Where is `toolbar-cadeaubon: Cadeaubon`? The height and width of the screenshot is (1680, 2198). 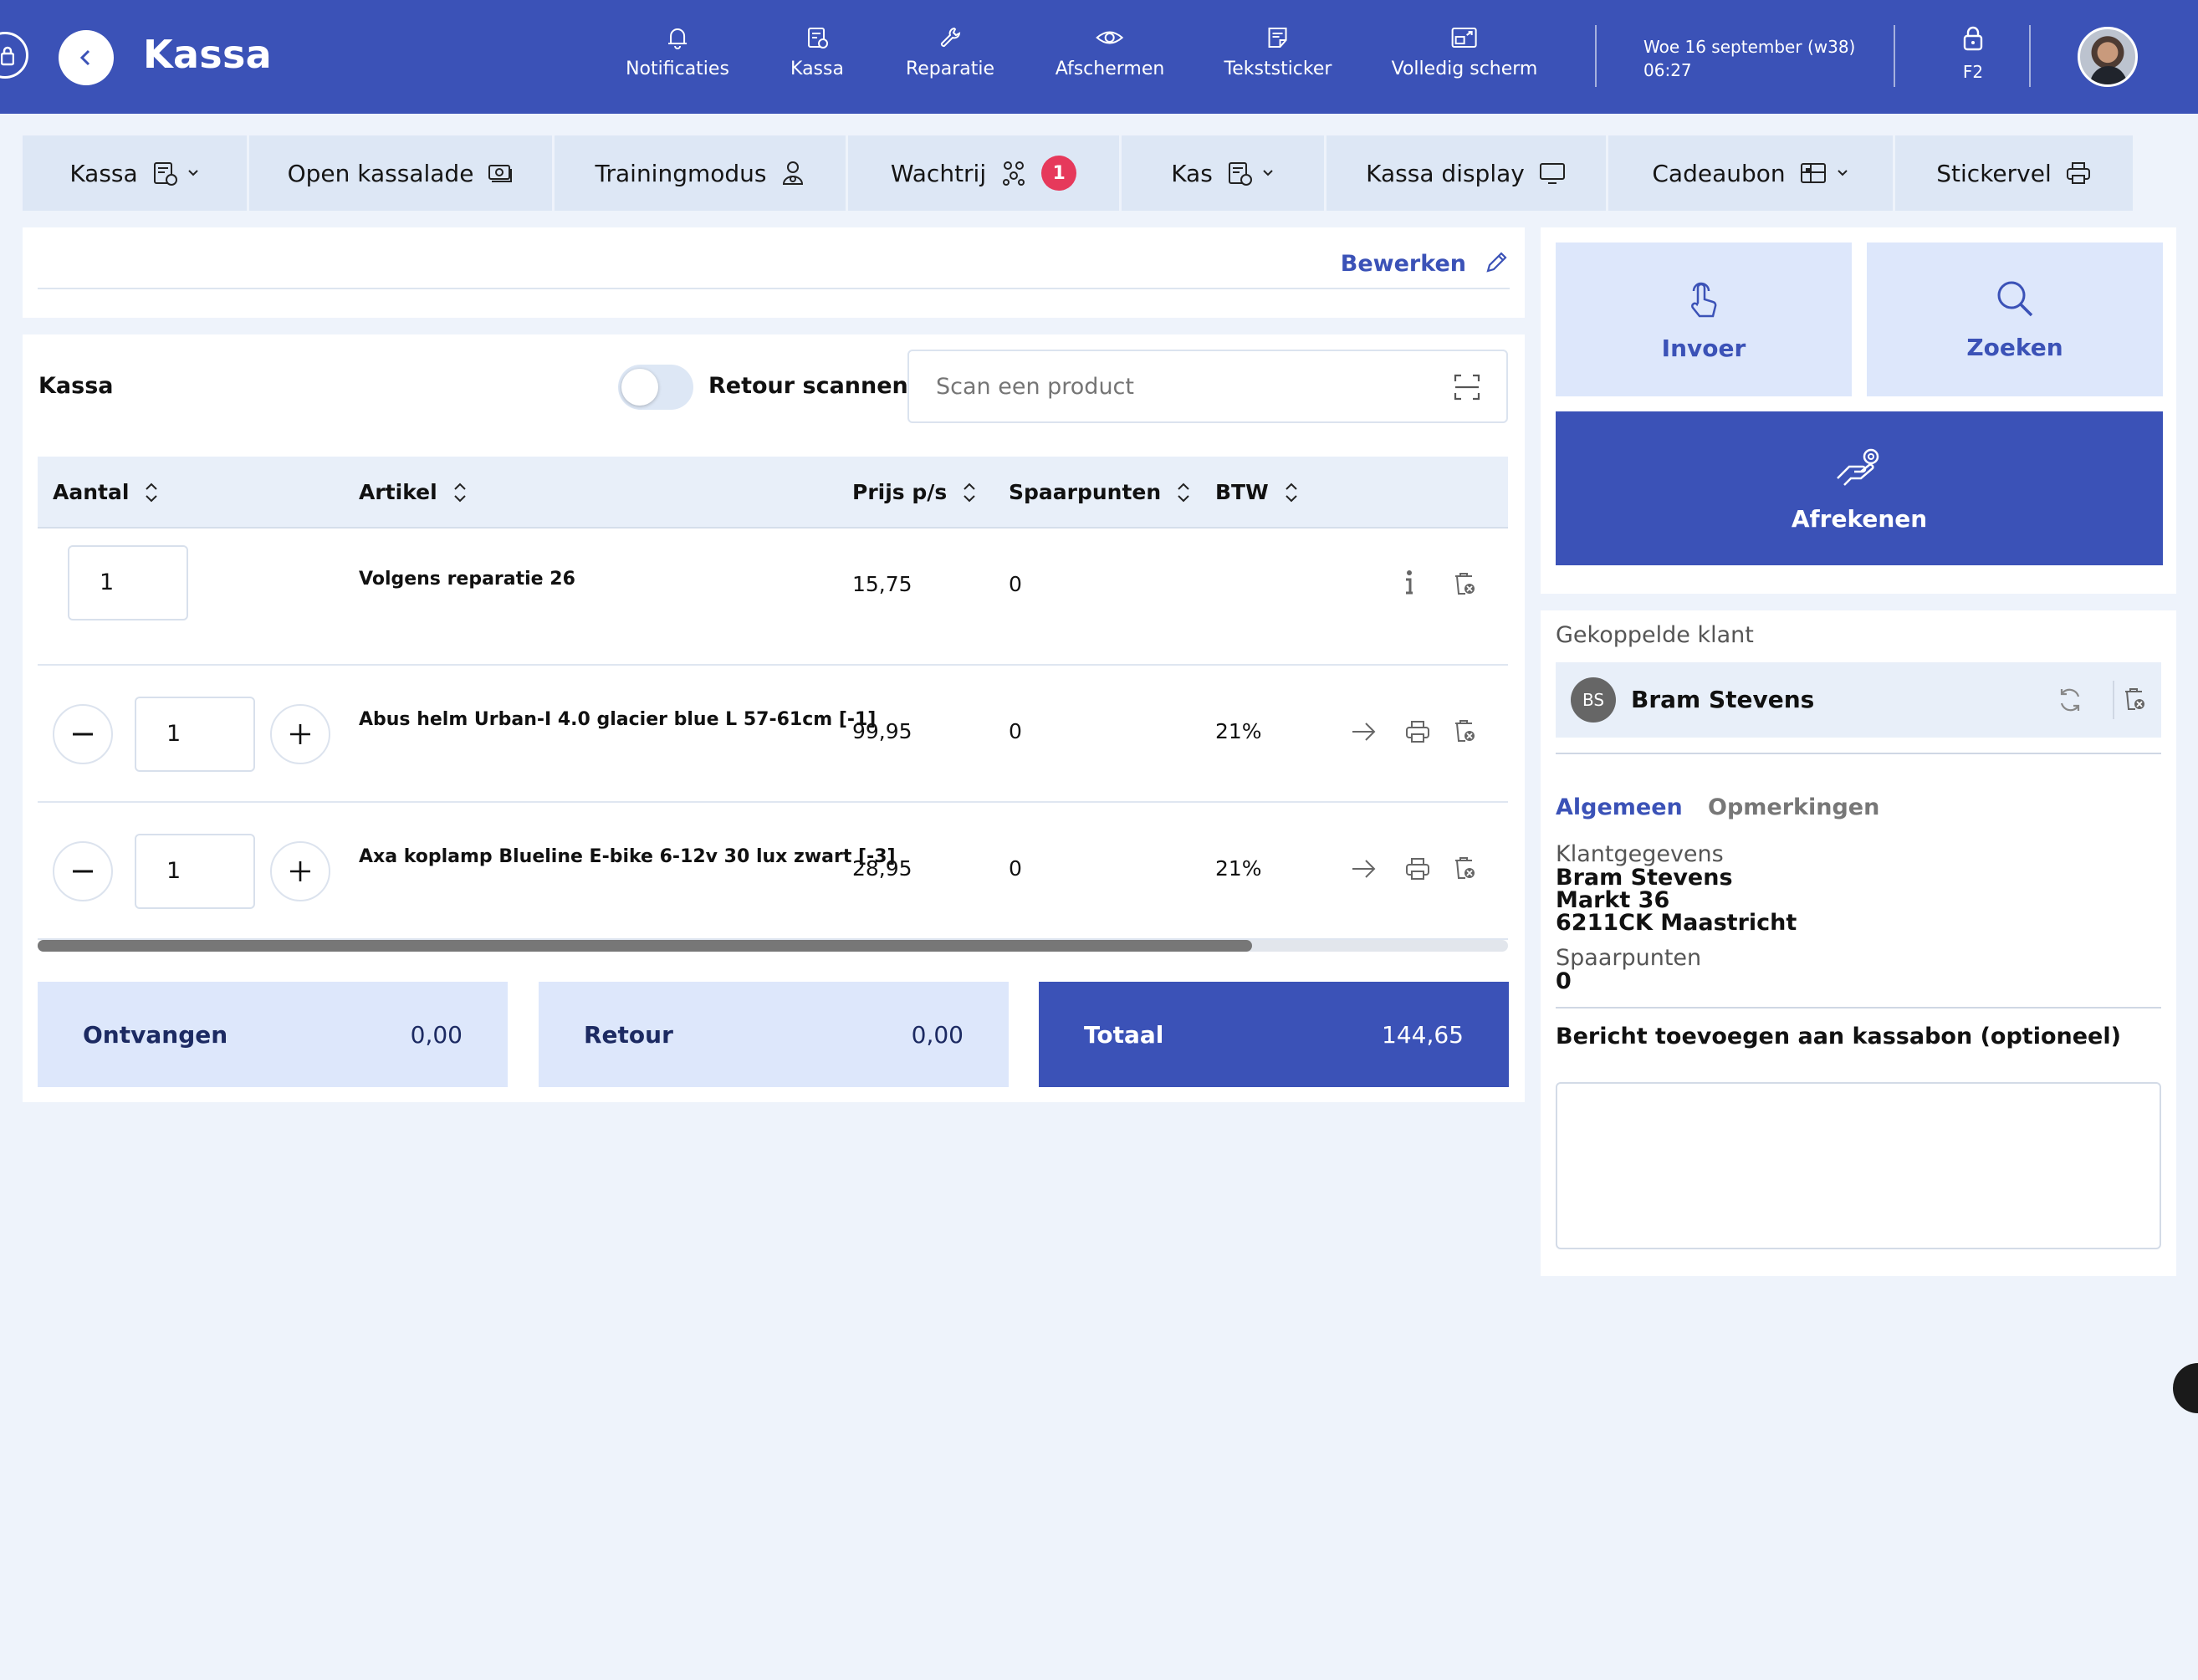 toolbar-cadeaubon: Cadeaubon is located at coordinates (1750, 173).